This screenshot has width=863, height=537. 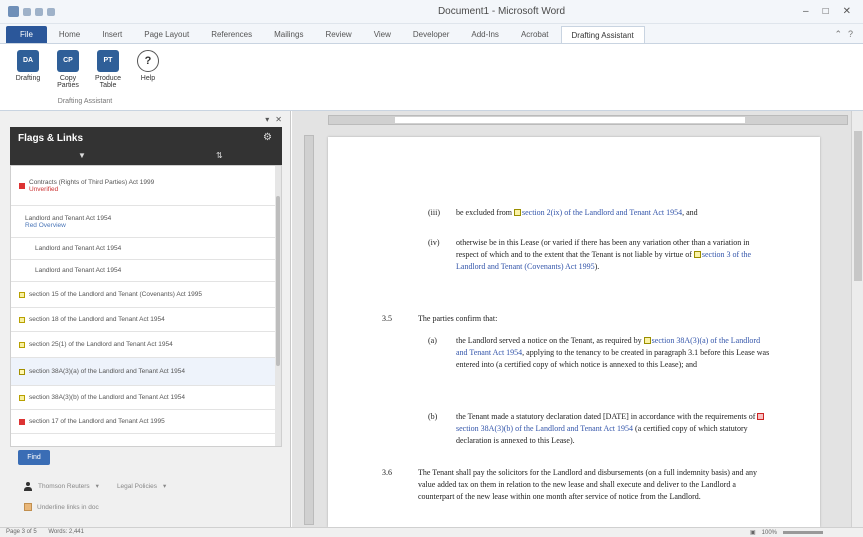 I want to click on pane-settings-icon: ⚙, so click(x=267, y=137).